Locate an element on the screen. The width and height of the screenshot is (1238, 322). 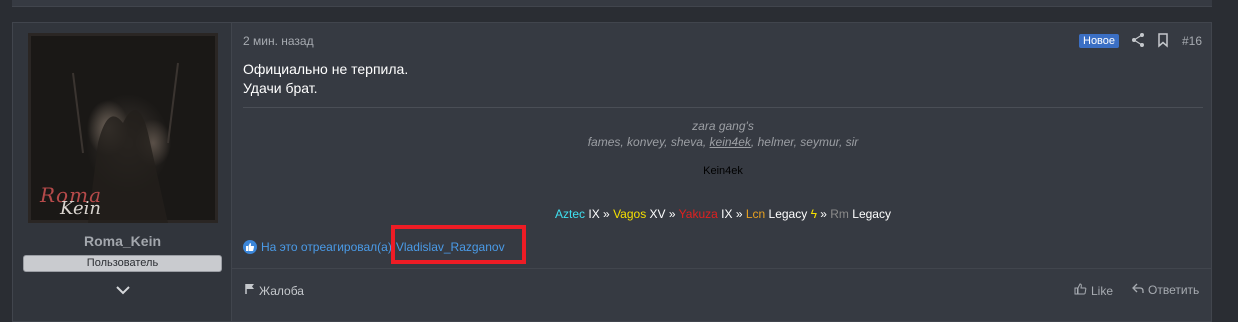
chevron-down-icon is located at coordinates (123, 290).